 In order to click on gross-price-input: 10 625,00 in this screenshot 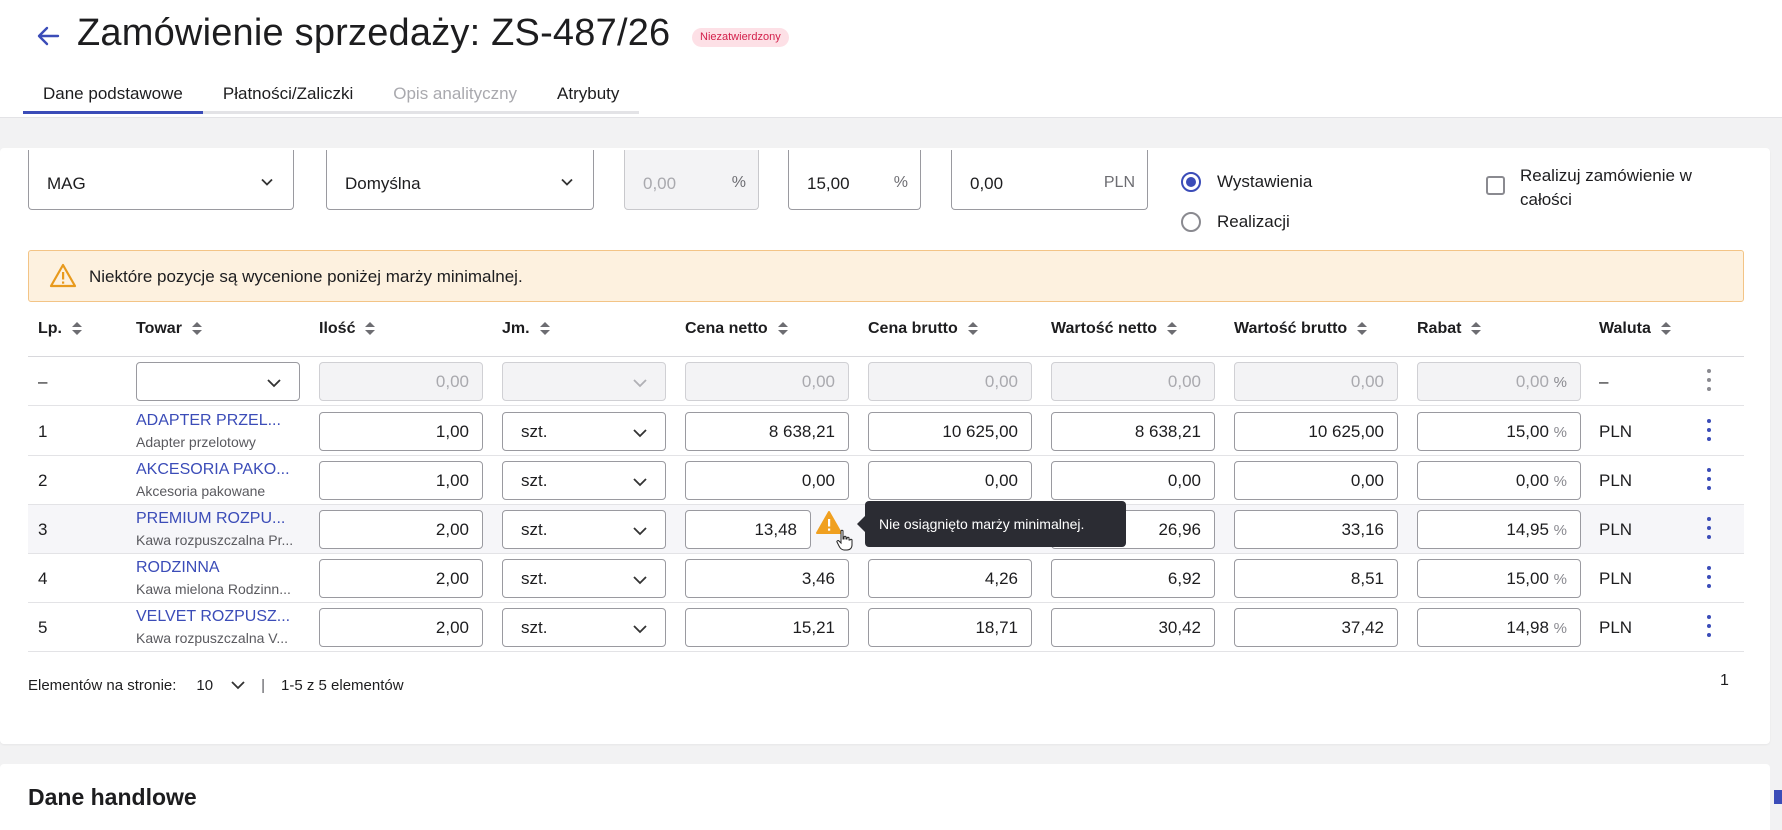, I will do `click(950, 431)`.